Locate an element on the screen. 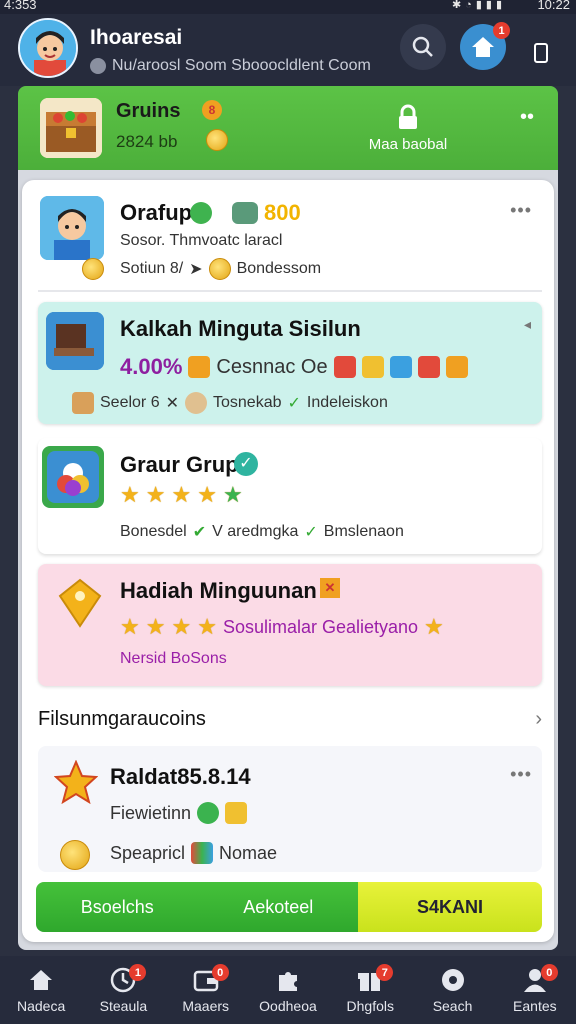 This screenshot has height=1024, width=576. banner-action-button: Maa baobal is located at coordinates (408, 128).